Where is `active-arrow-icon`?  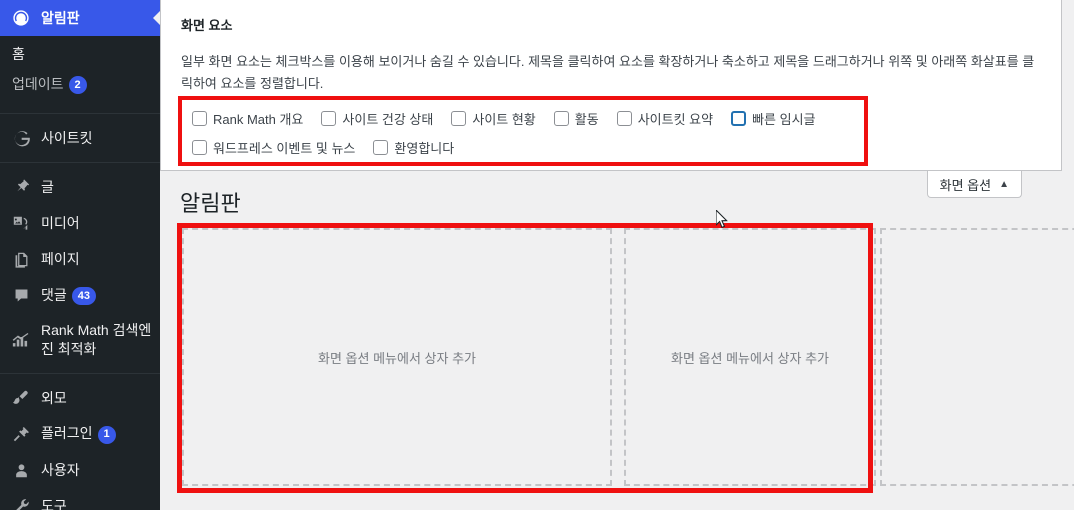
active-arrow-icon is located at coordinates (156, 18).